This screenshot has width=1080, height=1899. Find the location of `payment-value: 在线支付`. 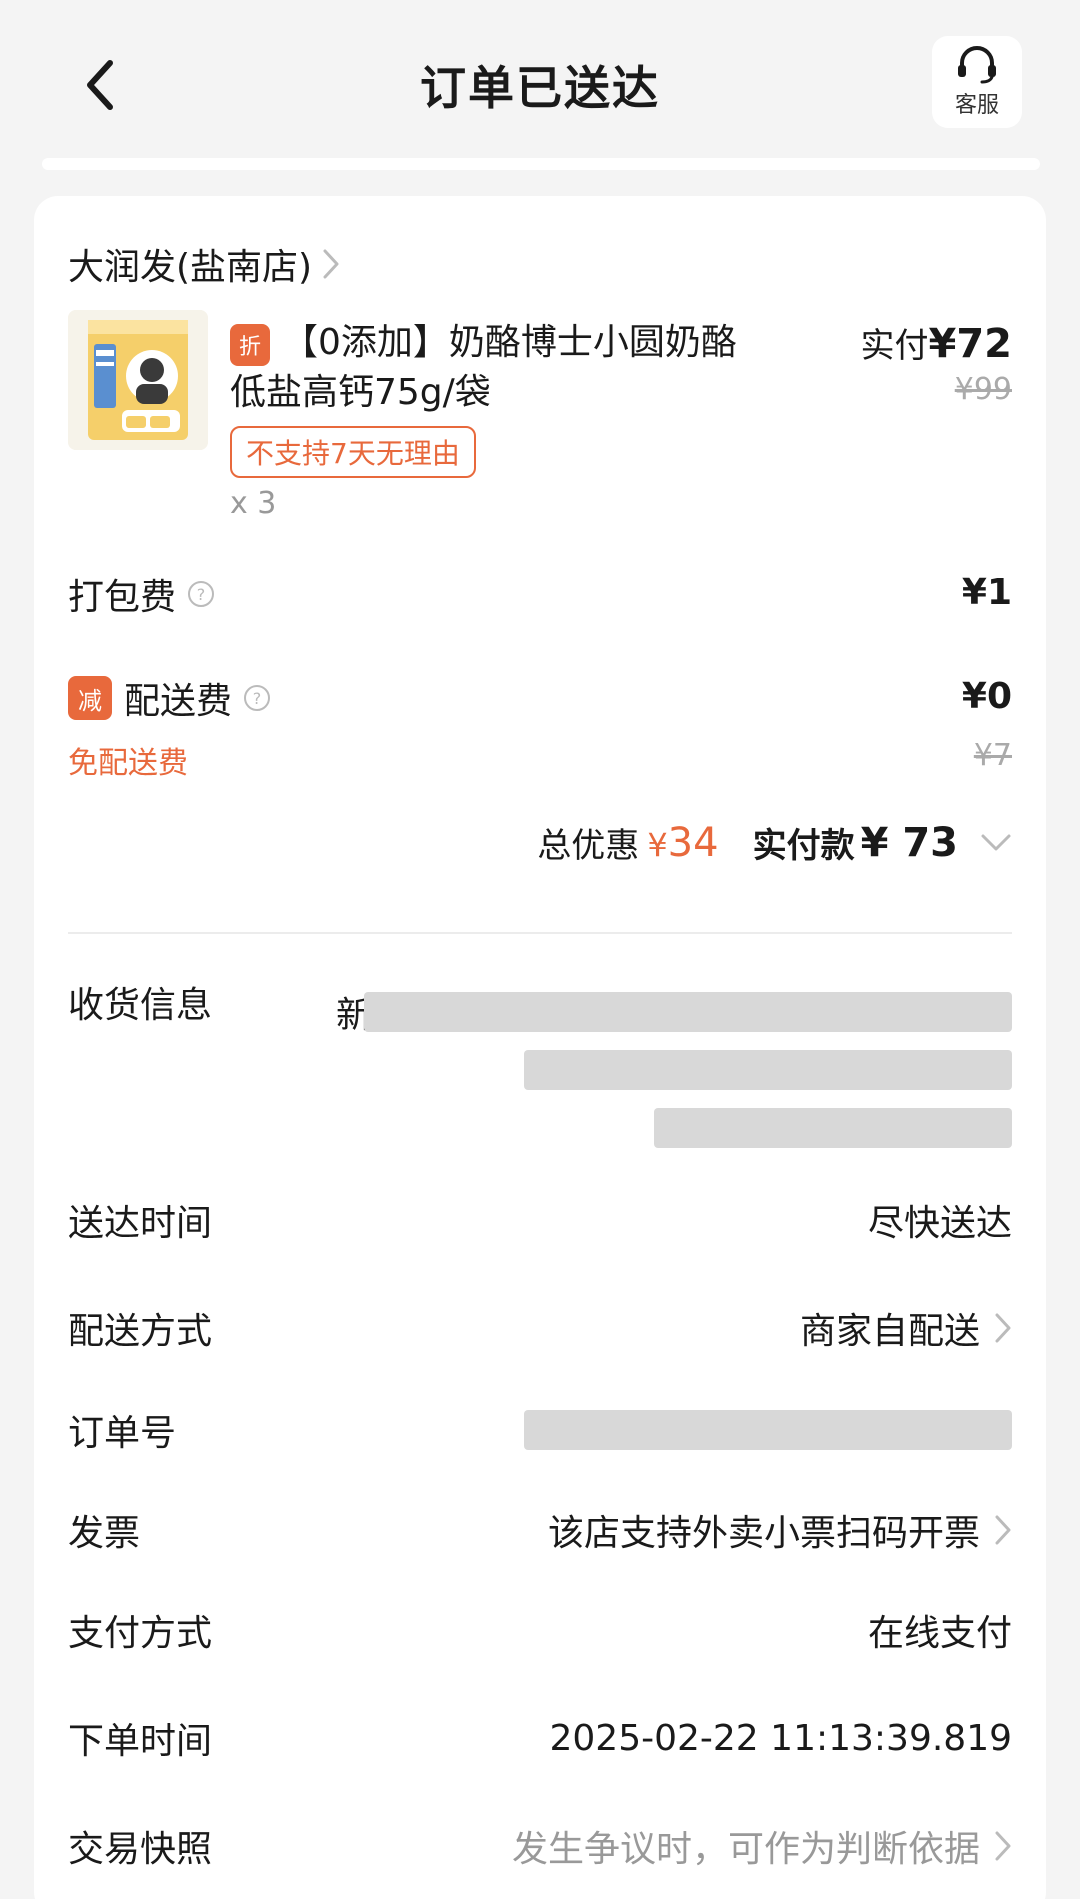

payment-value: 在线支付 is located at coordinates (939, 1633).